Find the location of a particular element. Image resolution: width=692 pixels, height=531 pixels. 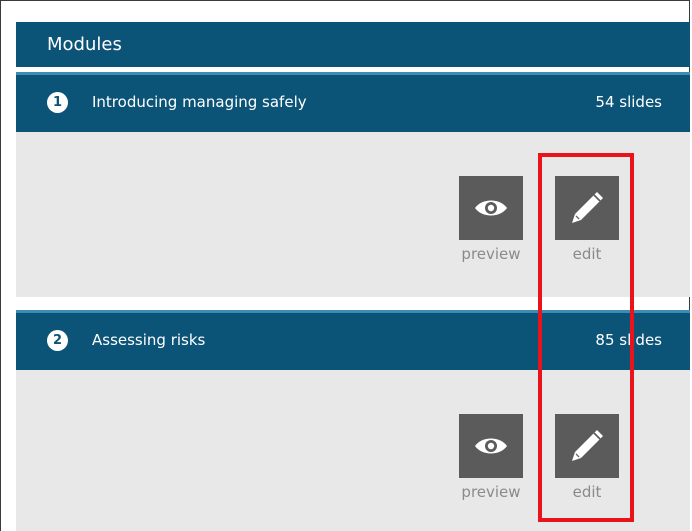

modules-header: Modules is located at coordinates (353, 44).